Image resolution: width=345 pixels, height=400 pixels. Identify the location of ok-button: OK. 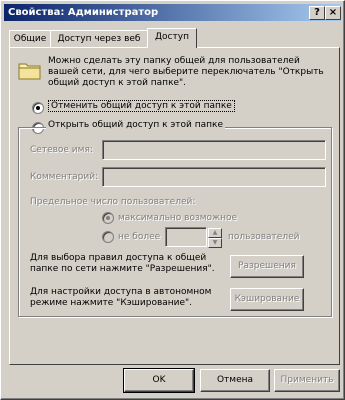
(159, 380).